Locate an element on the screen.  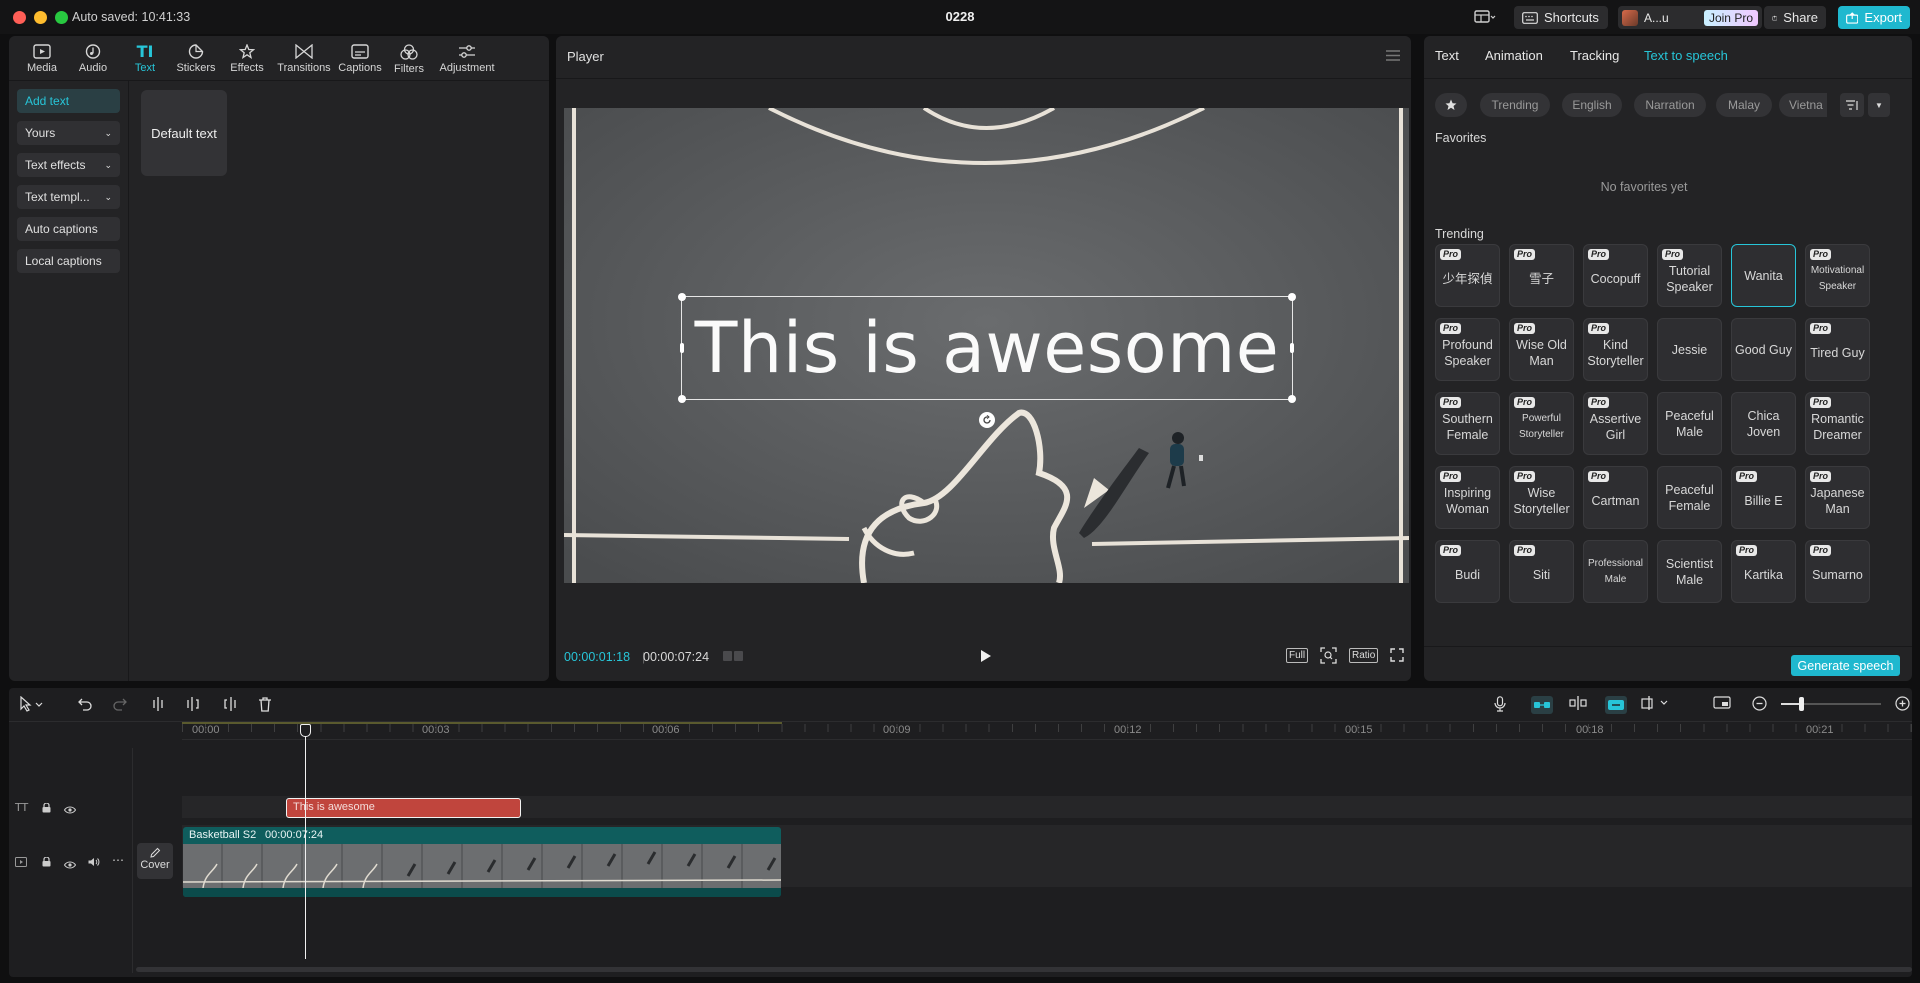
filter-chip-malay: Malay is located at coordinates (1744, 105).